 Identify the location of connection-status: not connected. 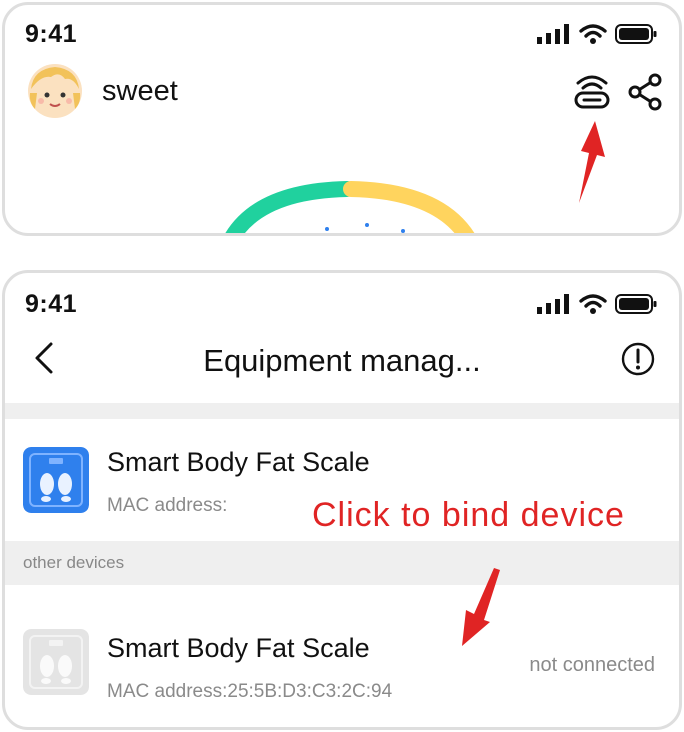
(592, 665).